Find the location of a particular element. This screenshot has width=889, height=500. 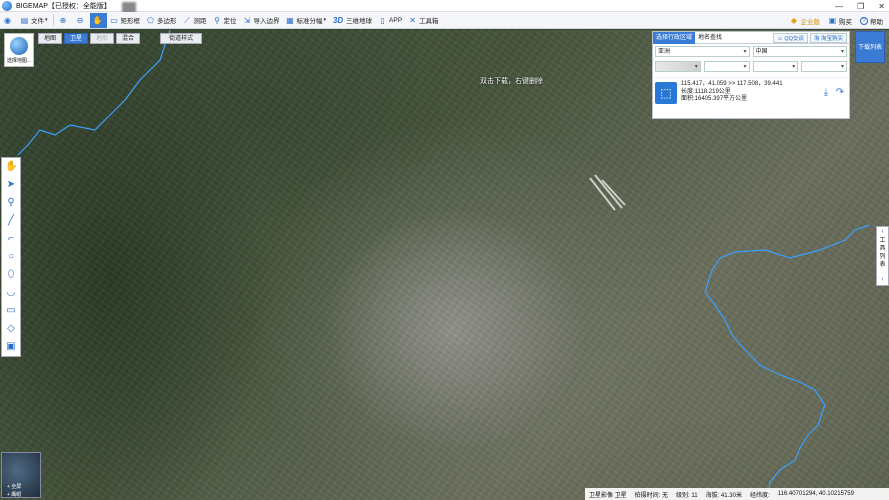

cart-icon: ▣ is located at coordinates (832, 20).